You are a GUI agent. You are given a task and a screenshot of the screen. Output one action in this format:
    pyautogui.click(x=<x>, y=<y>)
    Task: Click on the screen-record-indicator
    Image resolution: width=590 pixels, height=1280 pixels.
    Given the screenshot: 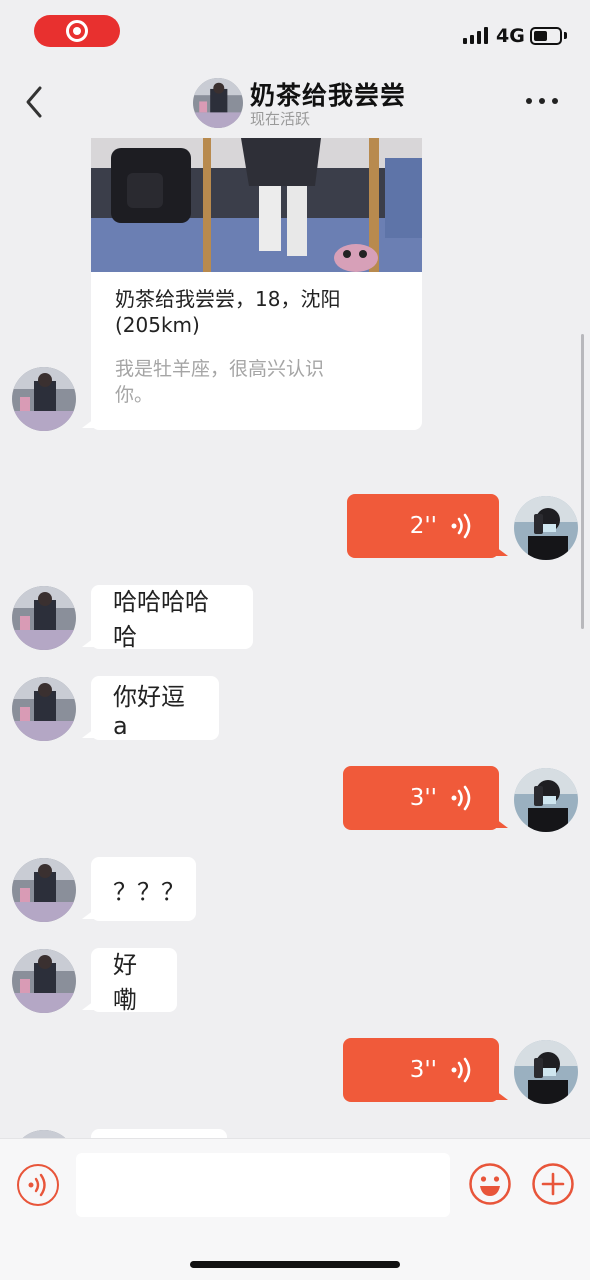 What is the action you would take?
    pyautogui.click(x=77, y=31)
    